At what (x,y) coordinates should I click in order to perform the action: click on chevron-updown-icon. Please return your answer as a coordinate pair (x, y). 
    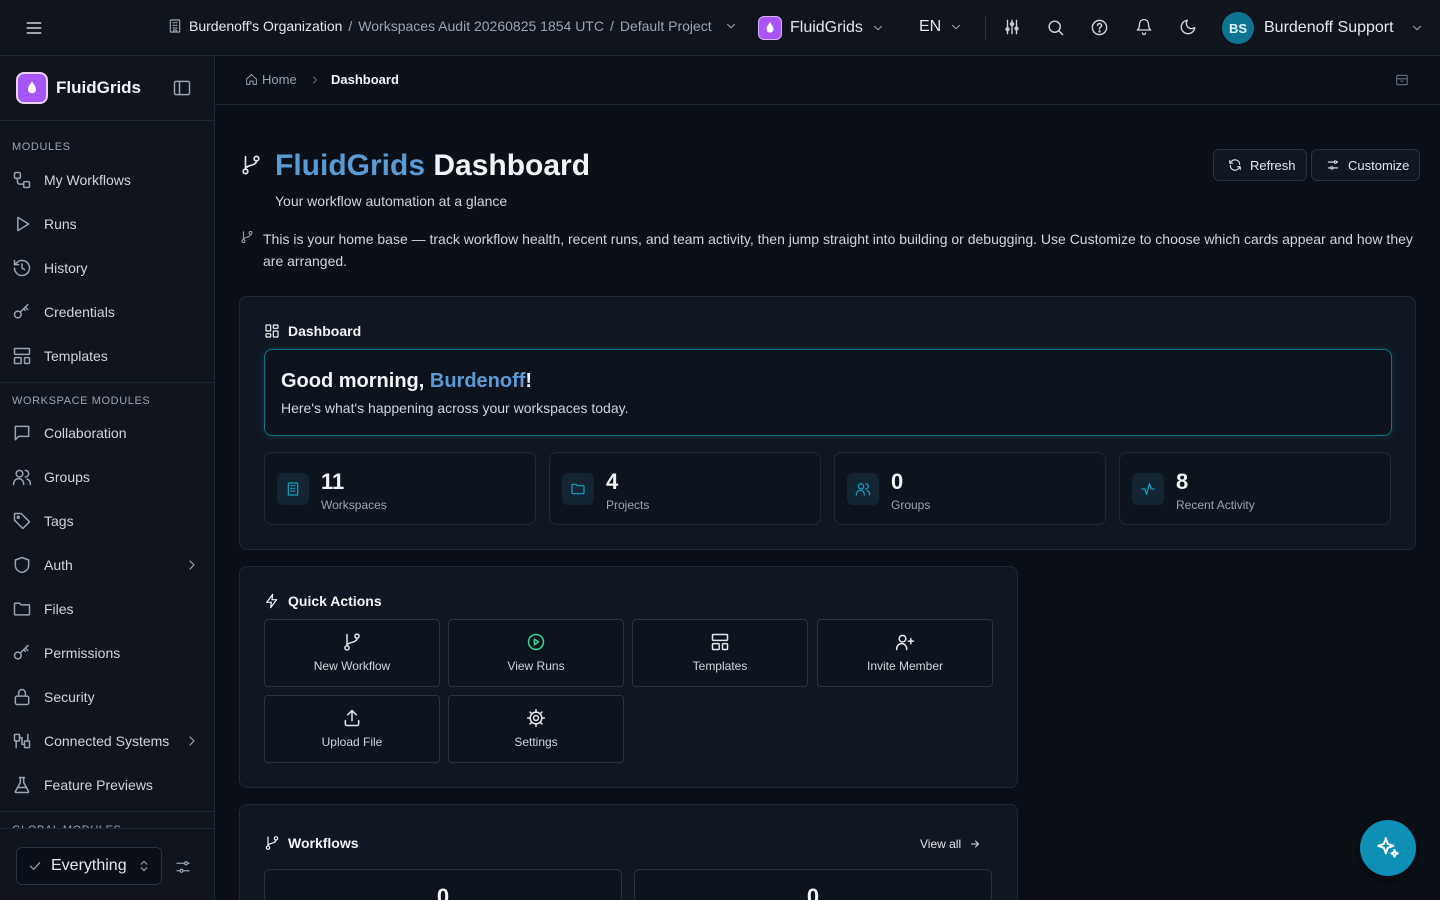
    Looking at the image, I should click on (144, 866).